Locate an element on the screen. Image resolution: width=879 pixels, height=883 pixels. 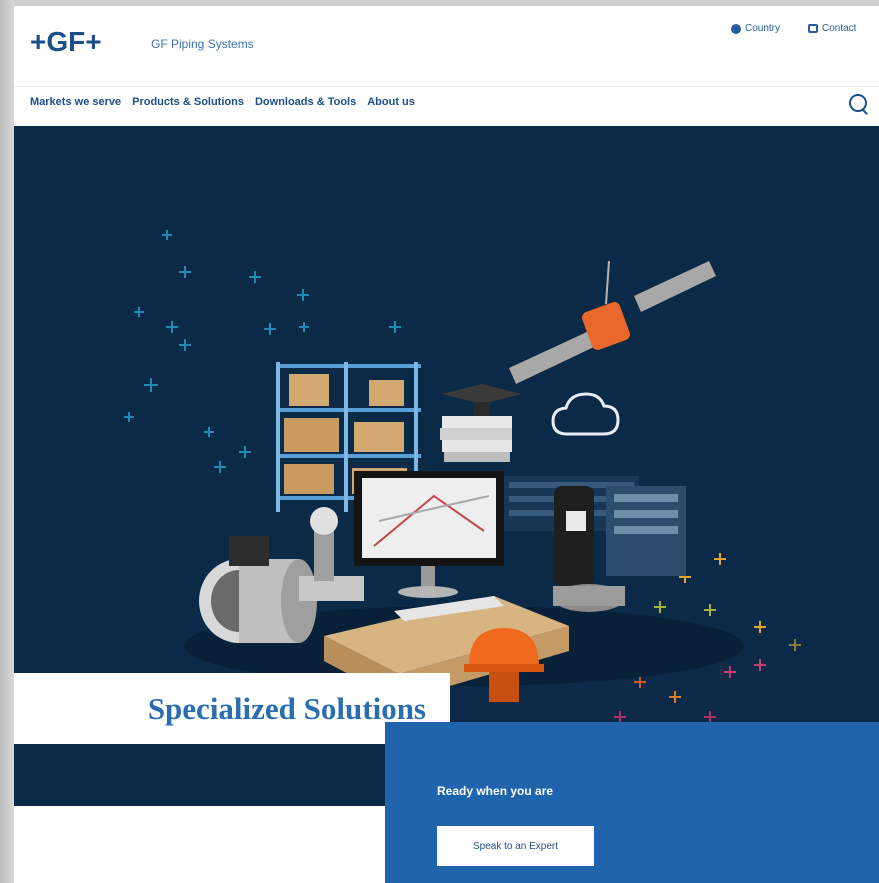
brand-subtitle: GF Piping Systems is located at coordinates (202, 44).